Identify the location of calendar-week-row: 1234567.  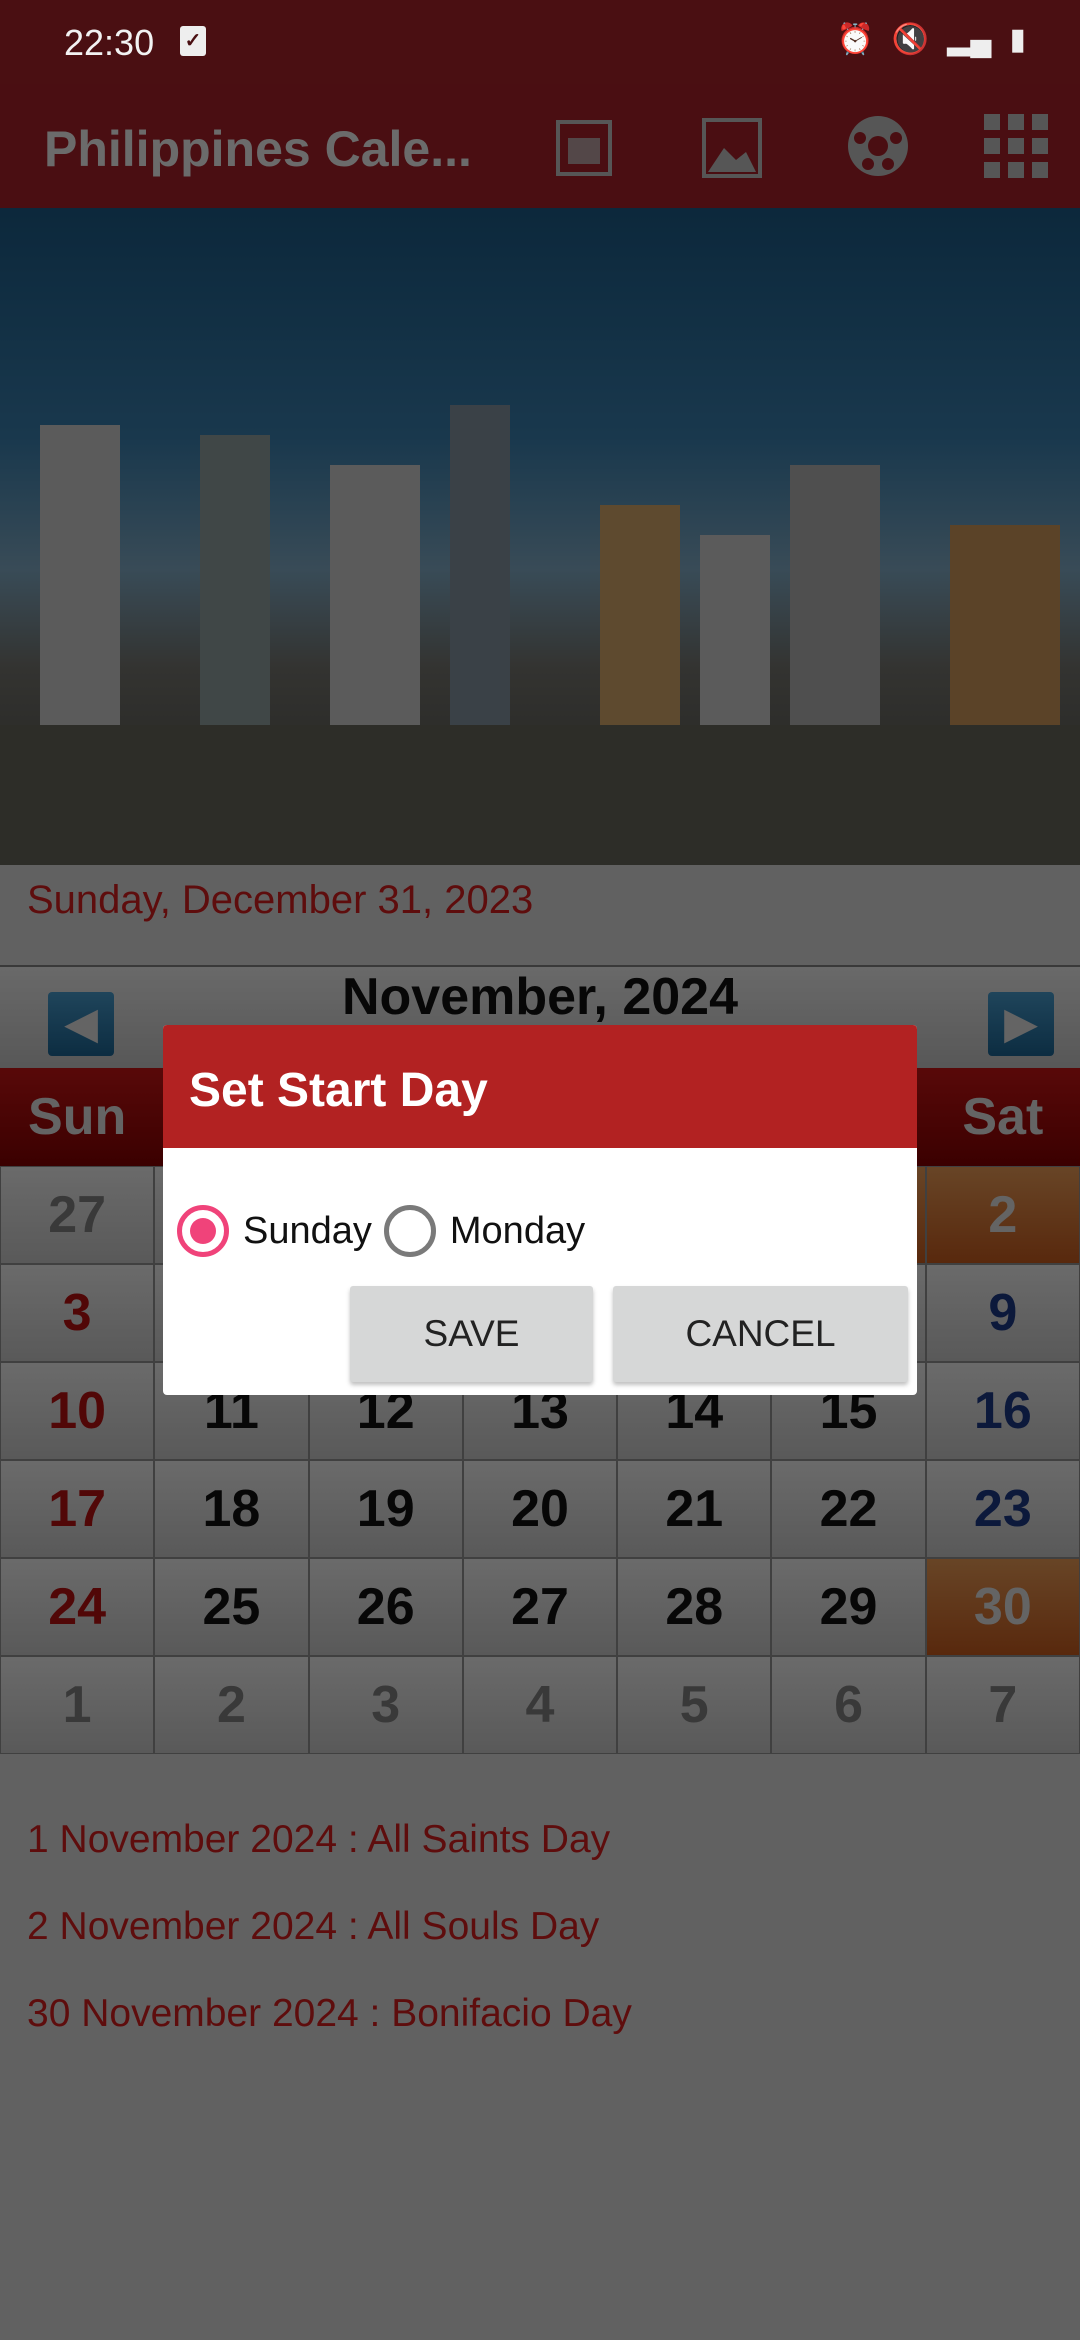
(540, 1705).